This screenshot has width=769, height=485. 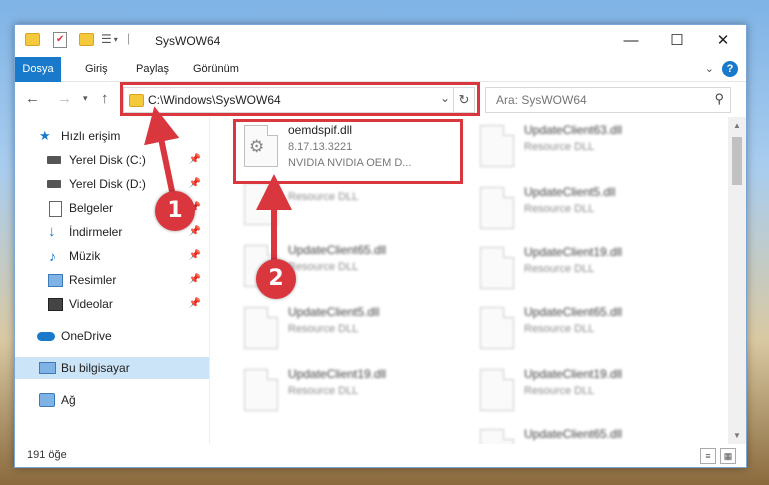 What do you see at coordinates (46, 336) in the screenshot?
I see `cloud-icon` at bounding box center [46, 336].